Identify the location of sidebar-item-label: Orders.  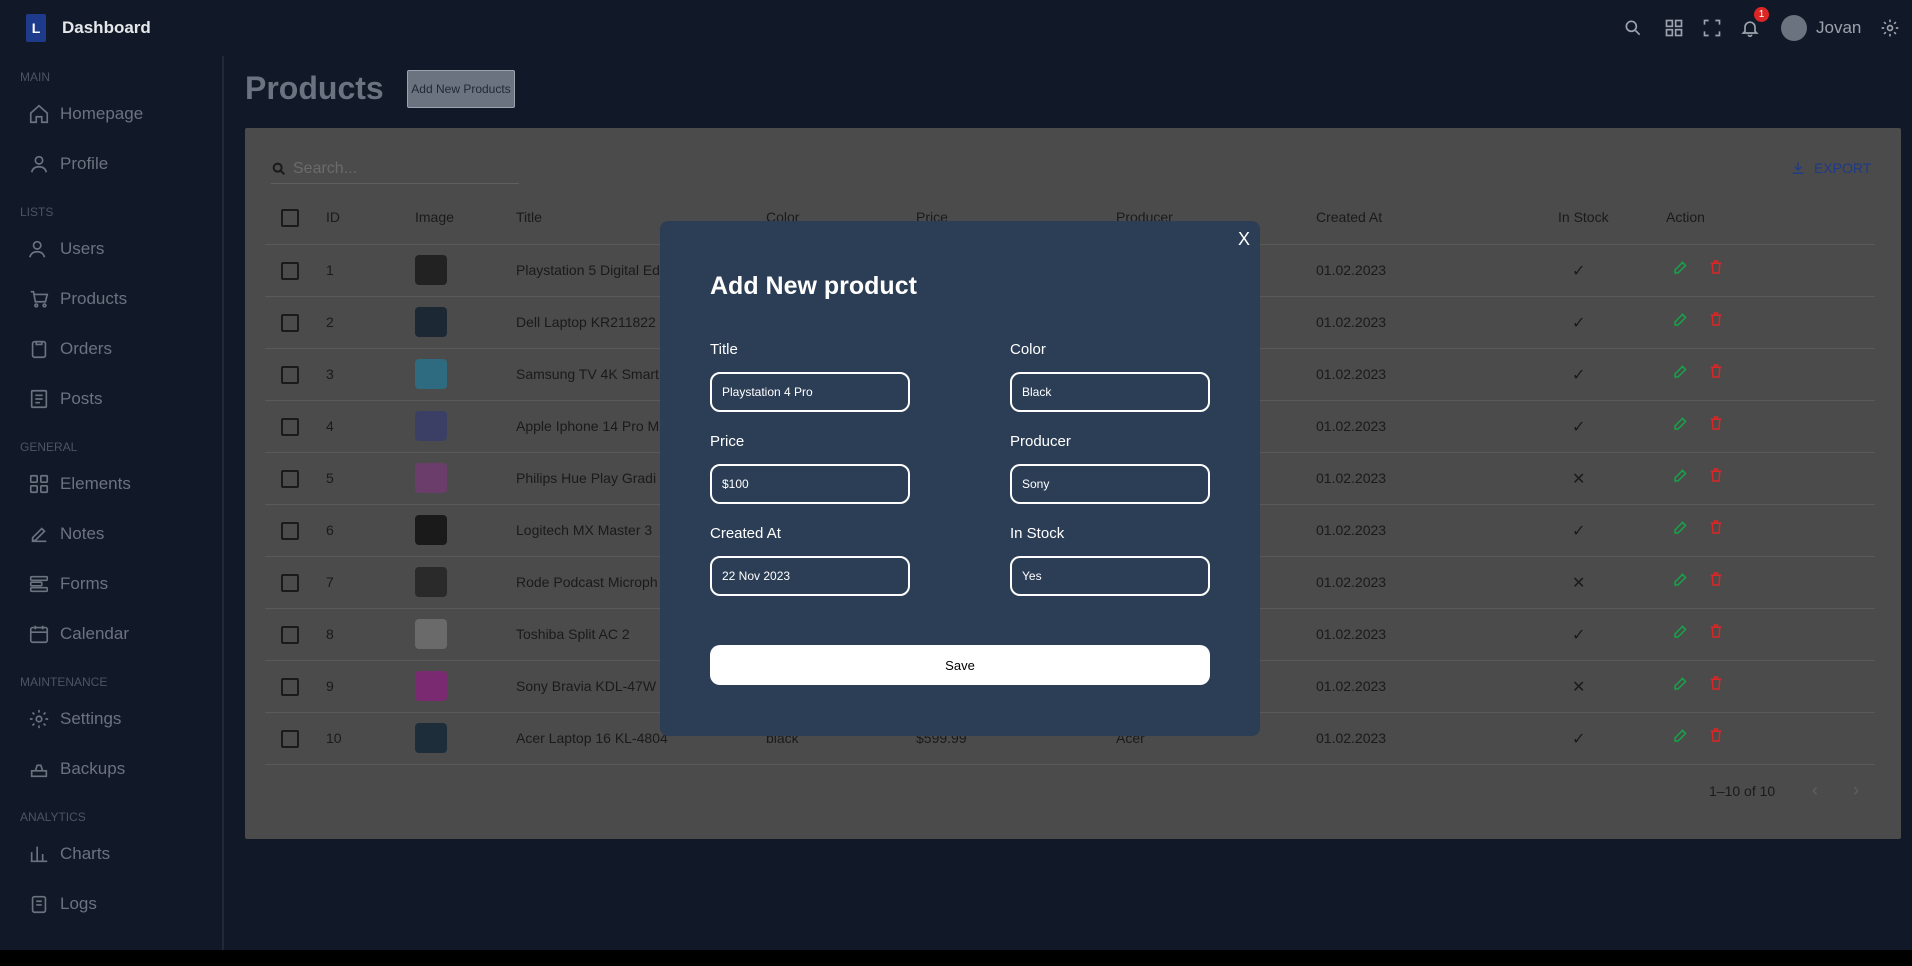
(86, 348).